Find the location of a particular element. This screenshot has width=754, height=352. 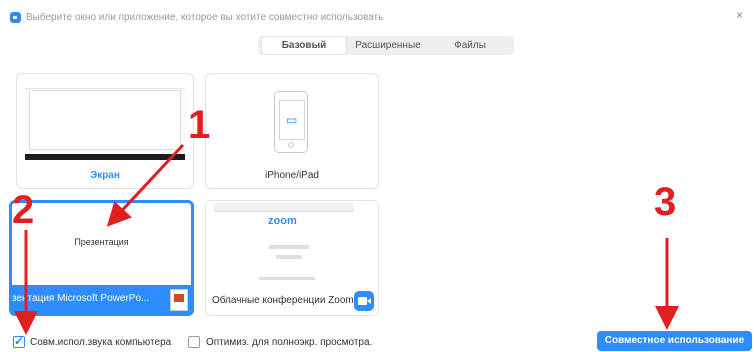

annotation-1: 1 is located at coordinates (199, 125).